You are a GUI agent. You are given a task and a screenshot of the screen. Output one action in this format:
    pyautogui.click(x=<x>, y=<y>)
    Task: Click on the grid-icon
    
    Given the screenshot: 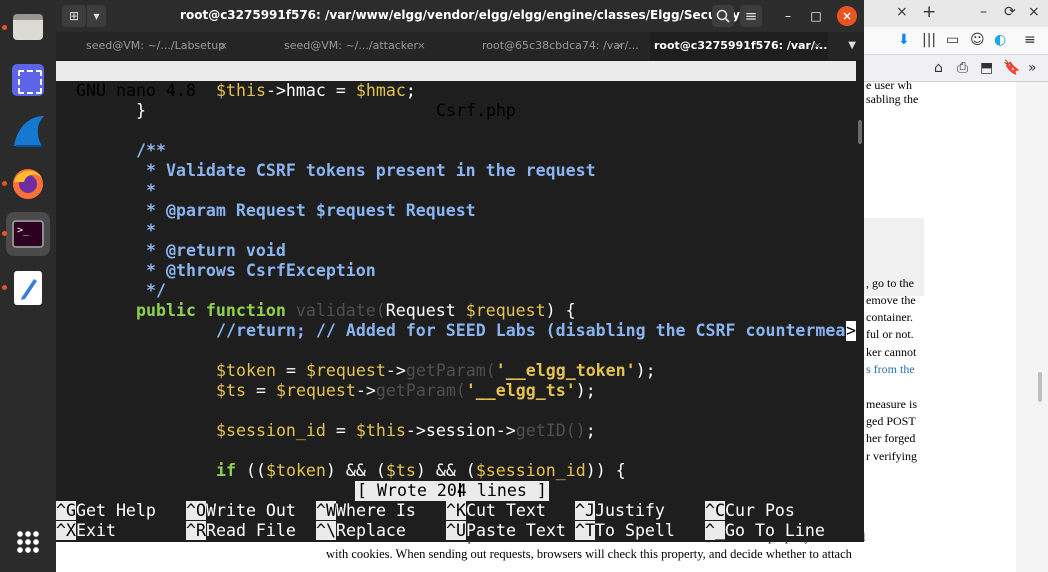 What is the action you would take?
    pyautogui.click(x=28, y=542)
    